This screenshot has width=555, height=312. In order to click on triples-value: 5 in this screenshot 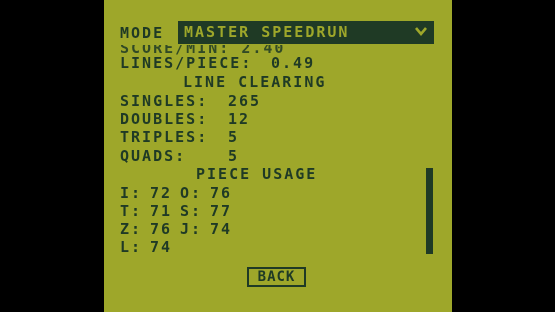, I will do `click(234, 137)`.